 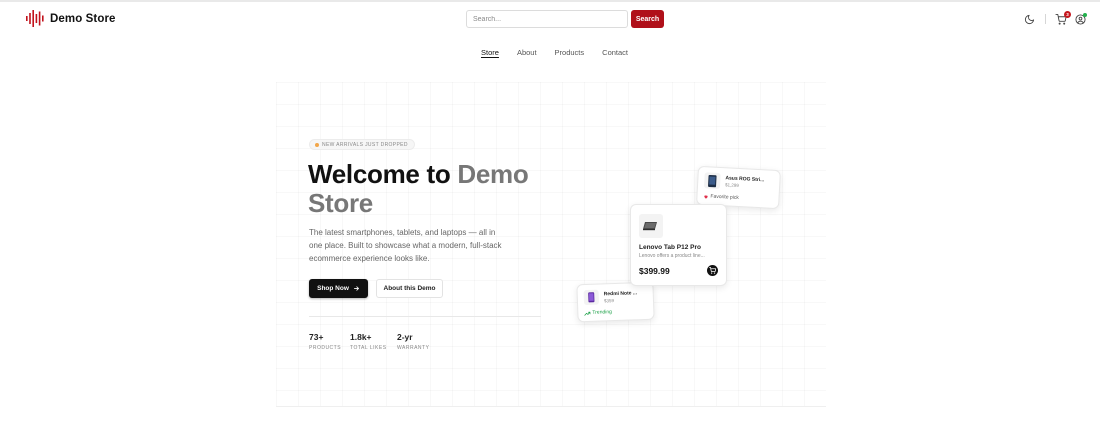 I want to click on nav-contact: Contact, so click(x=615, y=52).